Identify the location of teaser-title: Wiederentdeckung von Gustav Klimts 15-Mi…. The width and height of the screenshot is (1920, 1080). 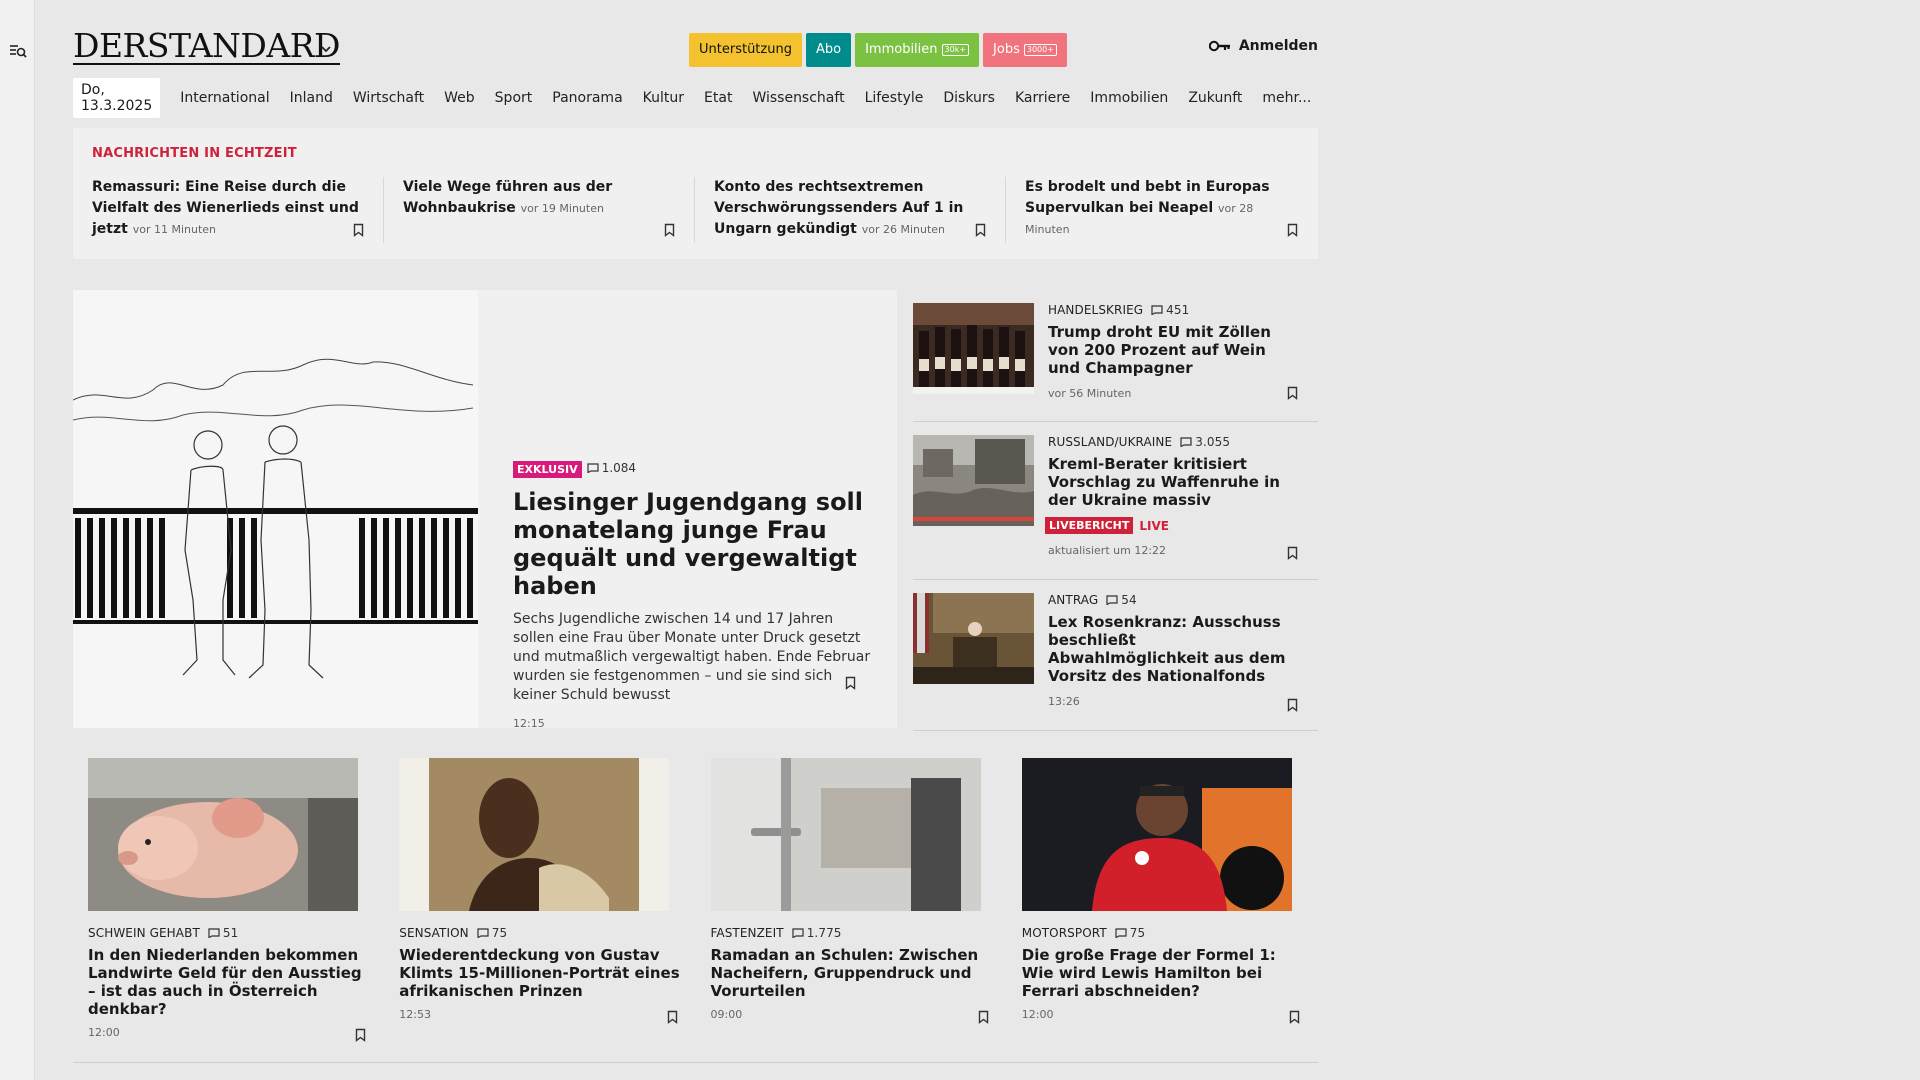
(539, 973).